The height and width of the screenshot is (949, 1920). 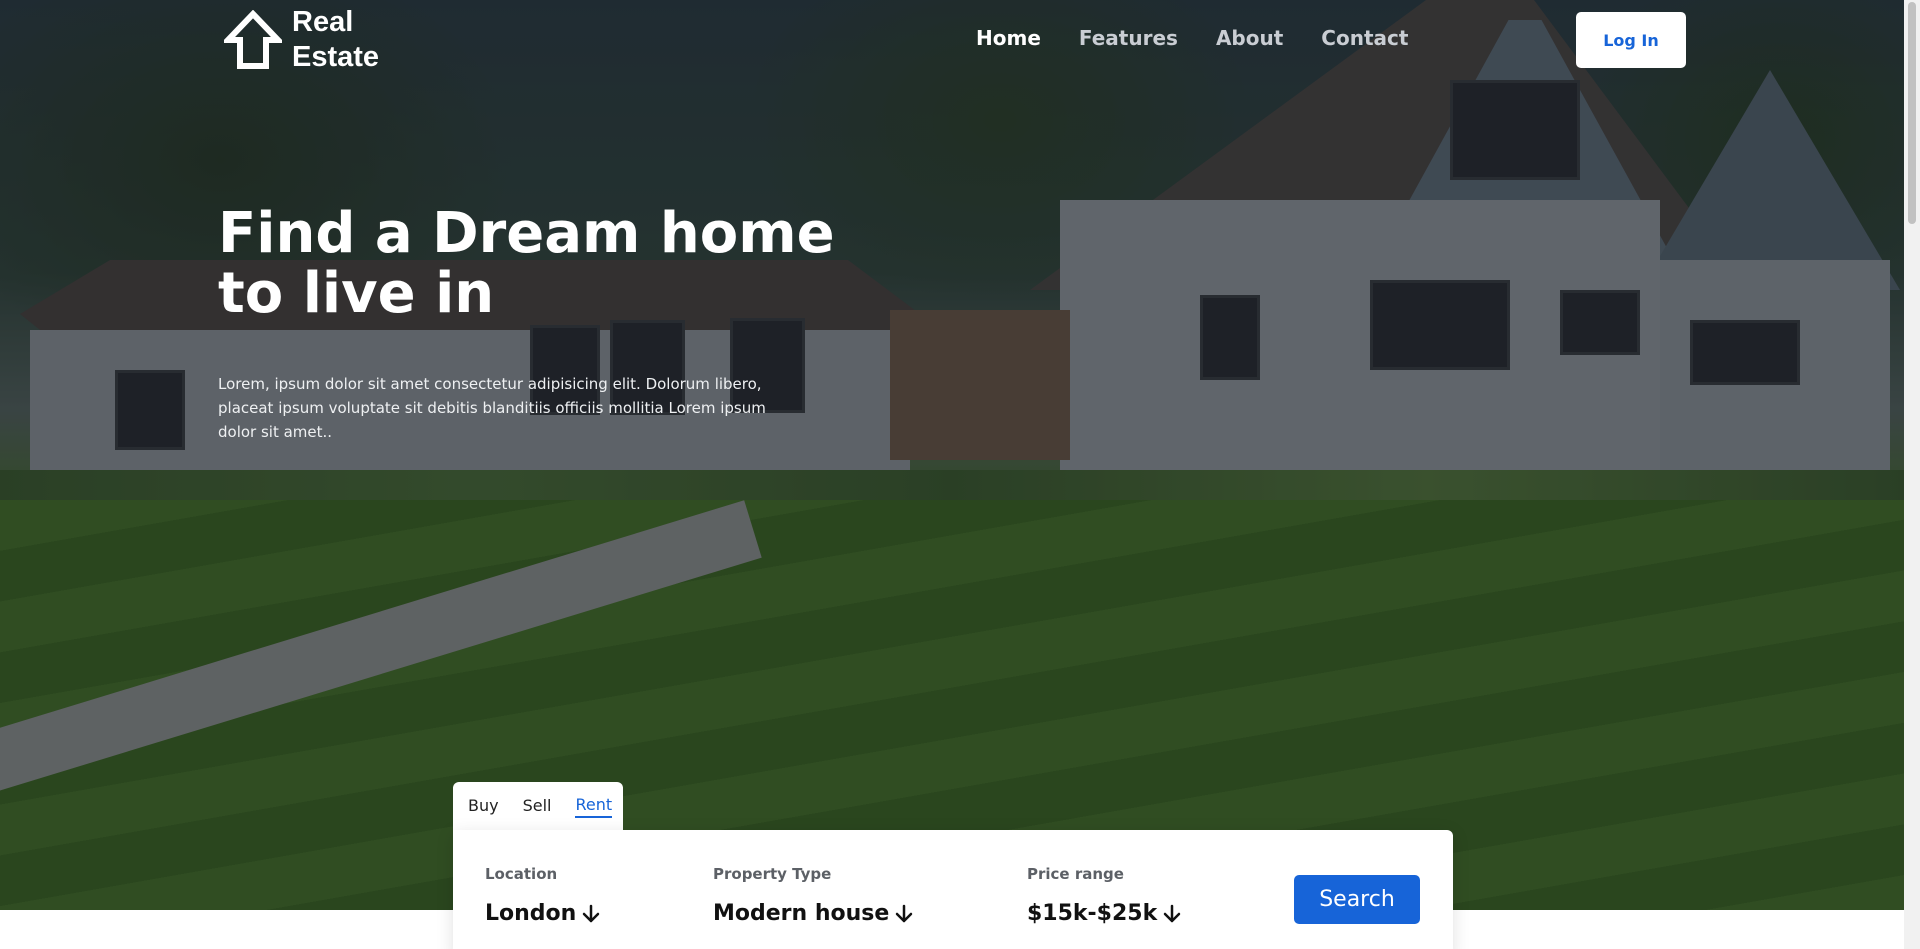 I want to click on tab-buy: Buy, so click(x=483, y=806).